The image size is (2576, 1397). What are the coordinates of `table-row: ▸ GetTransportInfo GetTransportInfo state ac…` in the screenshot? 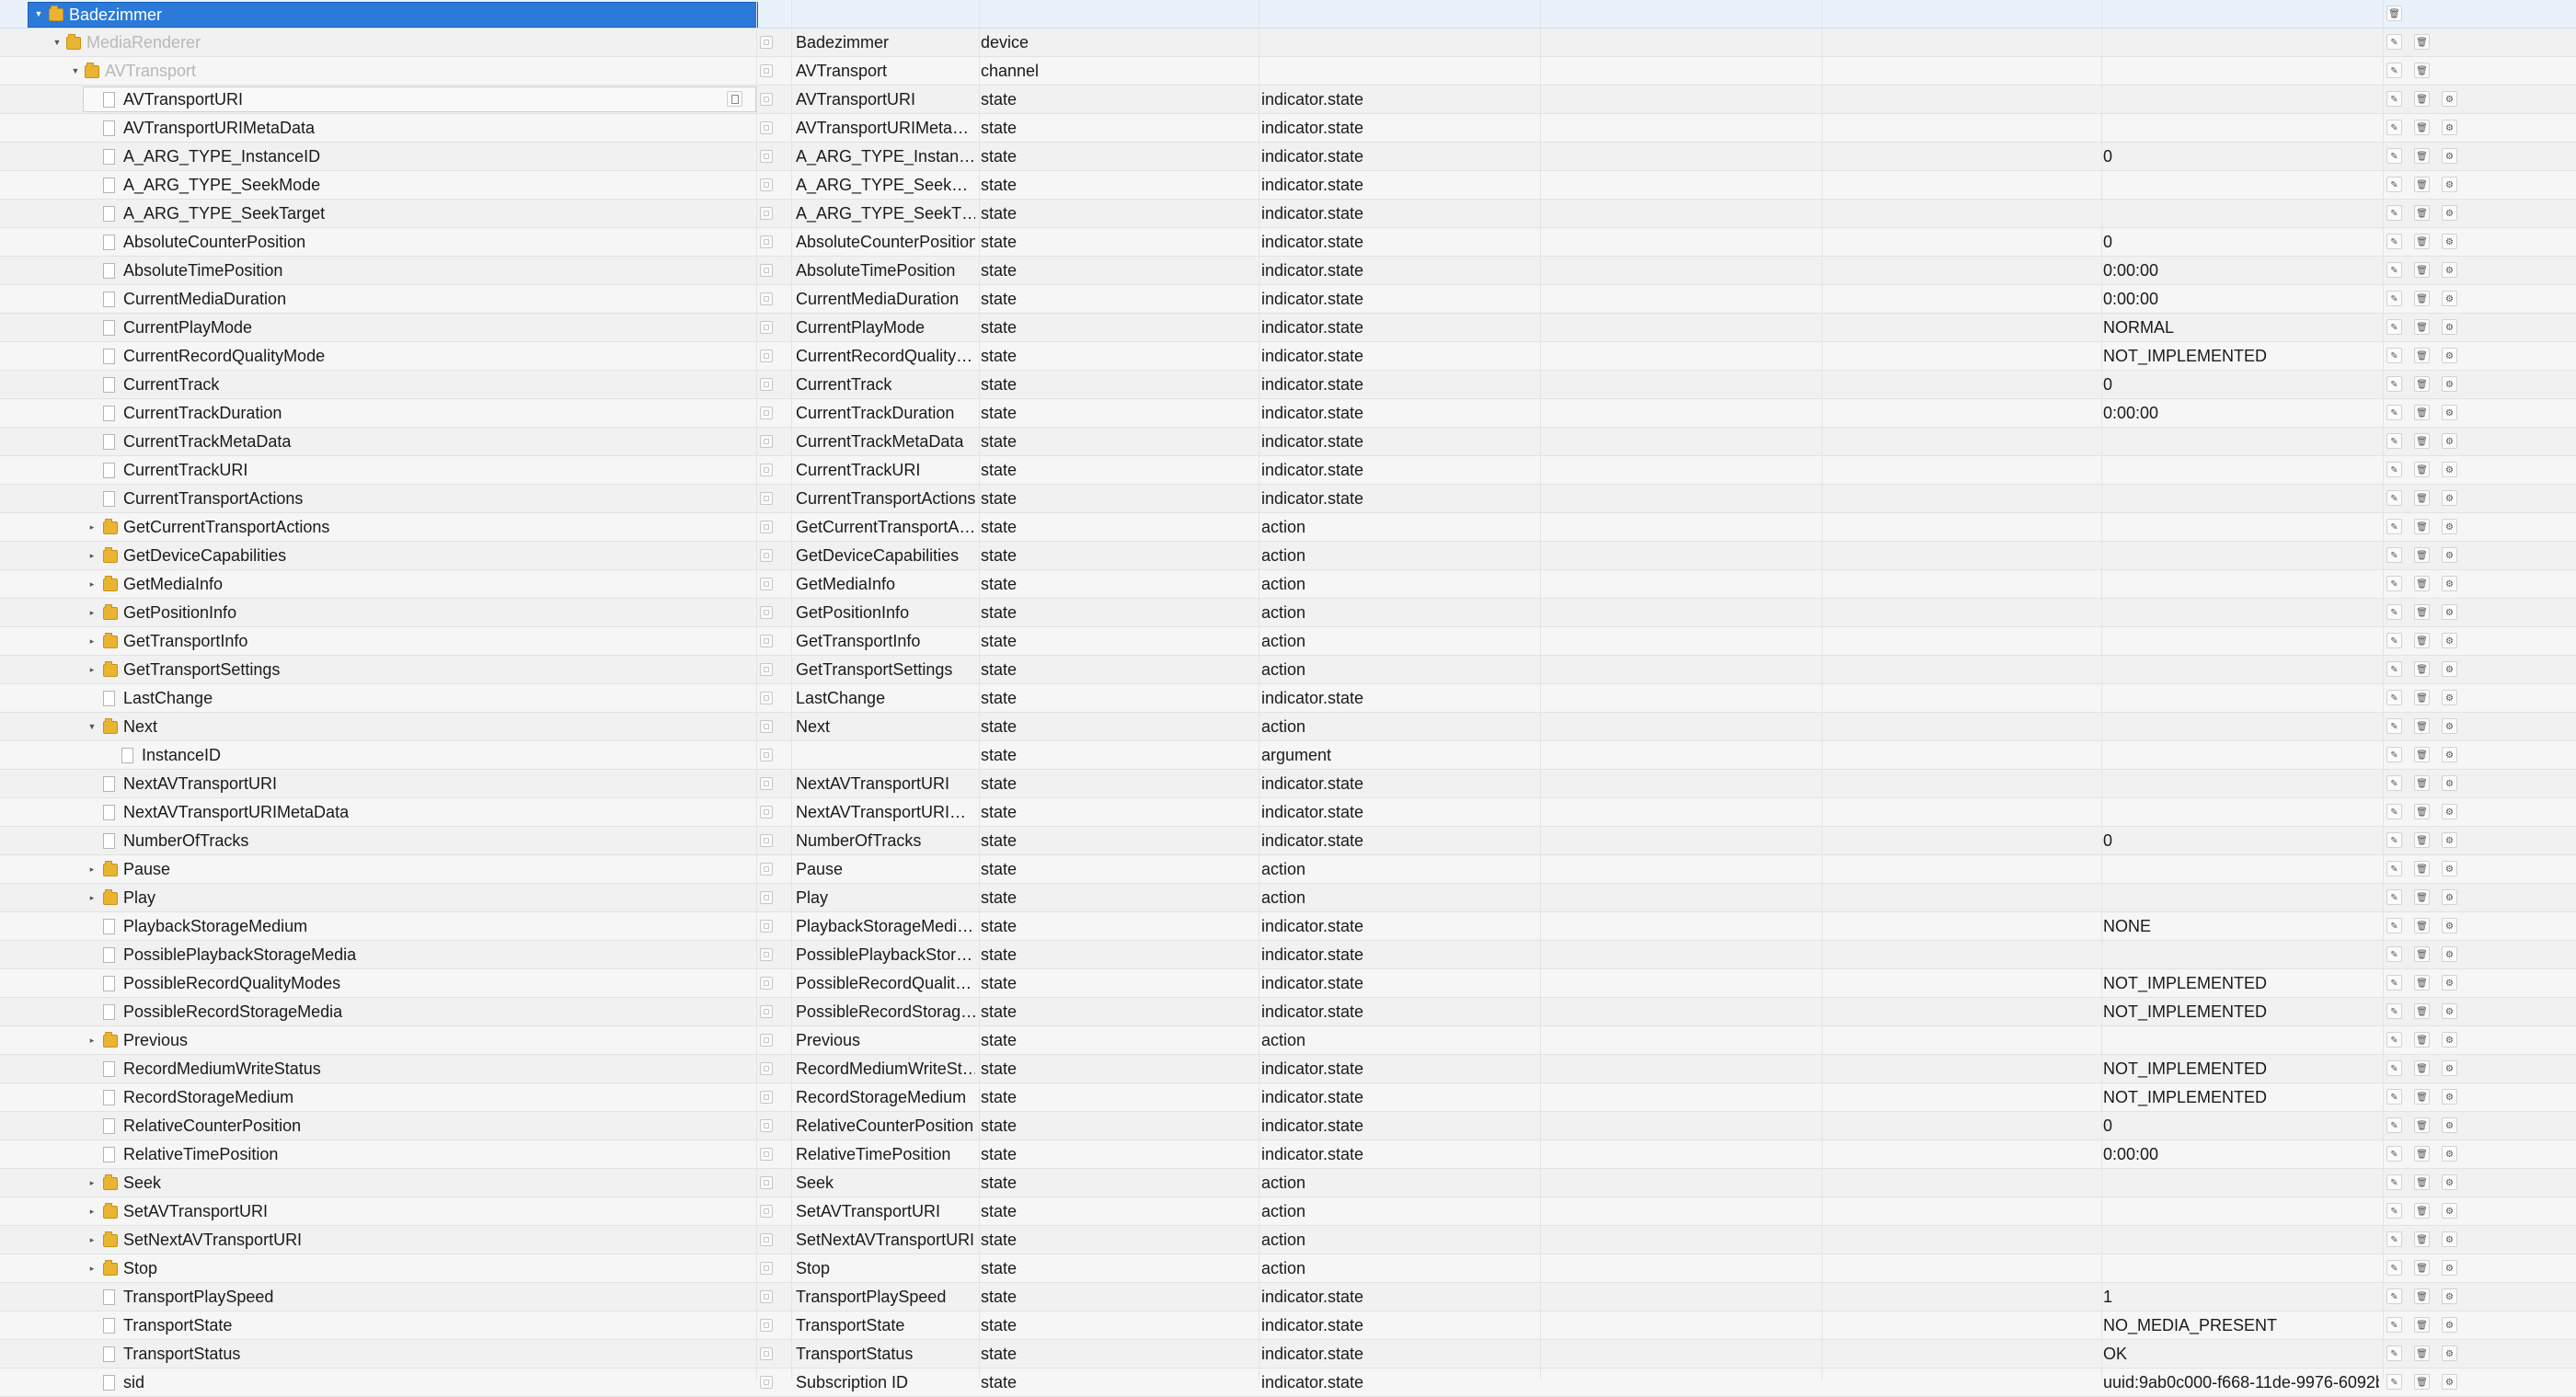 It's located at (1288, 641).